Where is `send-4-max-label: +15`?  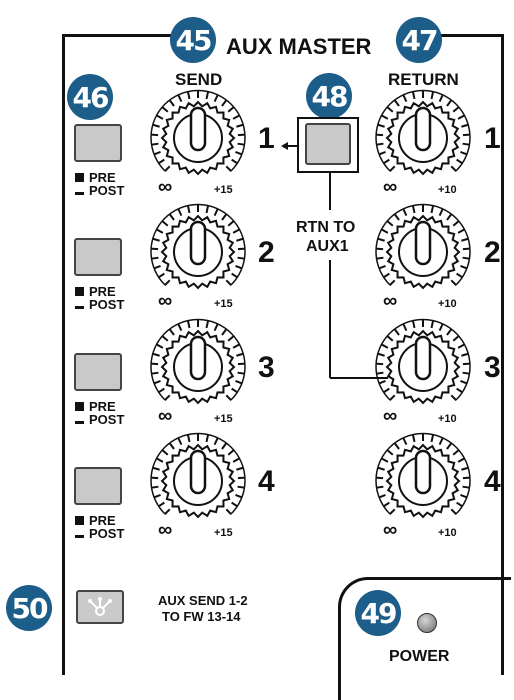
send-4-max-label: +15 is located at coordinates (223, 533).